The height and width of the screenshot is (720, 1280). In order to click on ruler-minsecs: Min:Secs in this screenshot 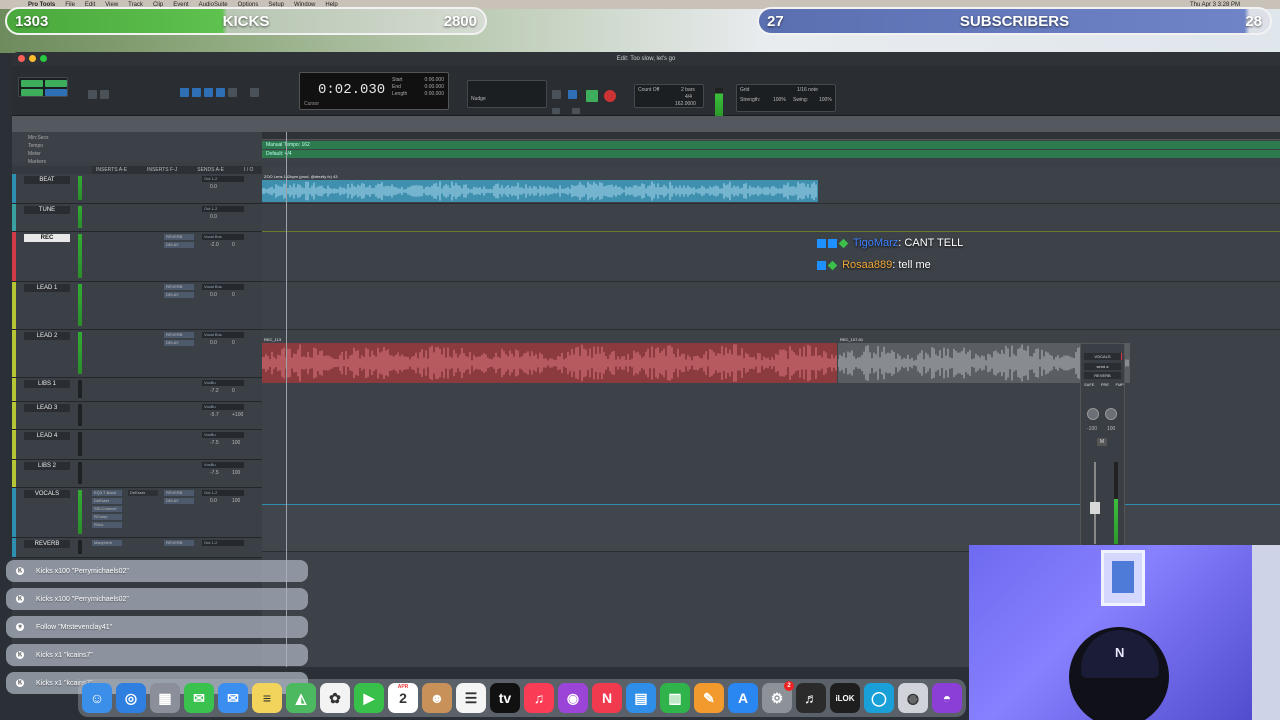, I will do `click(145, 138)`.